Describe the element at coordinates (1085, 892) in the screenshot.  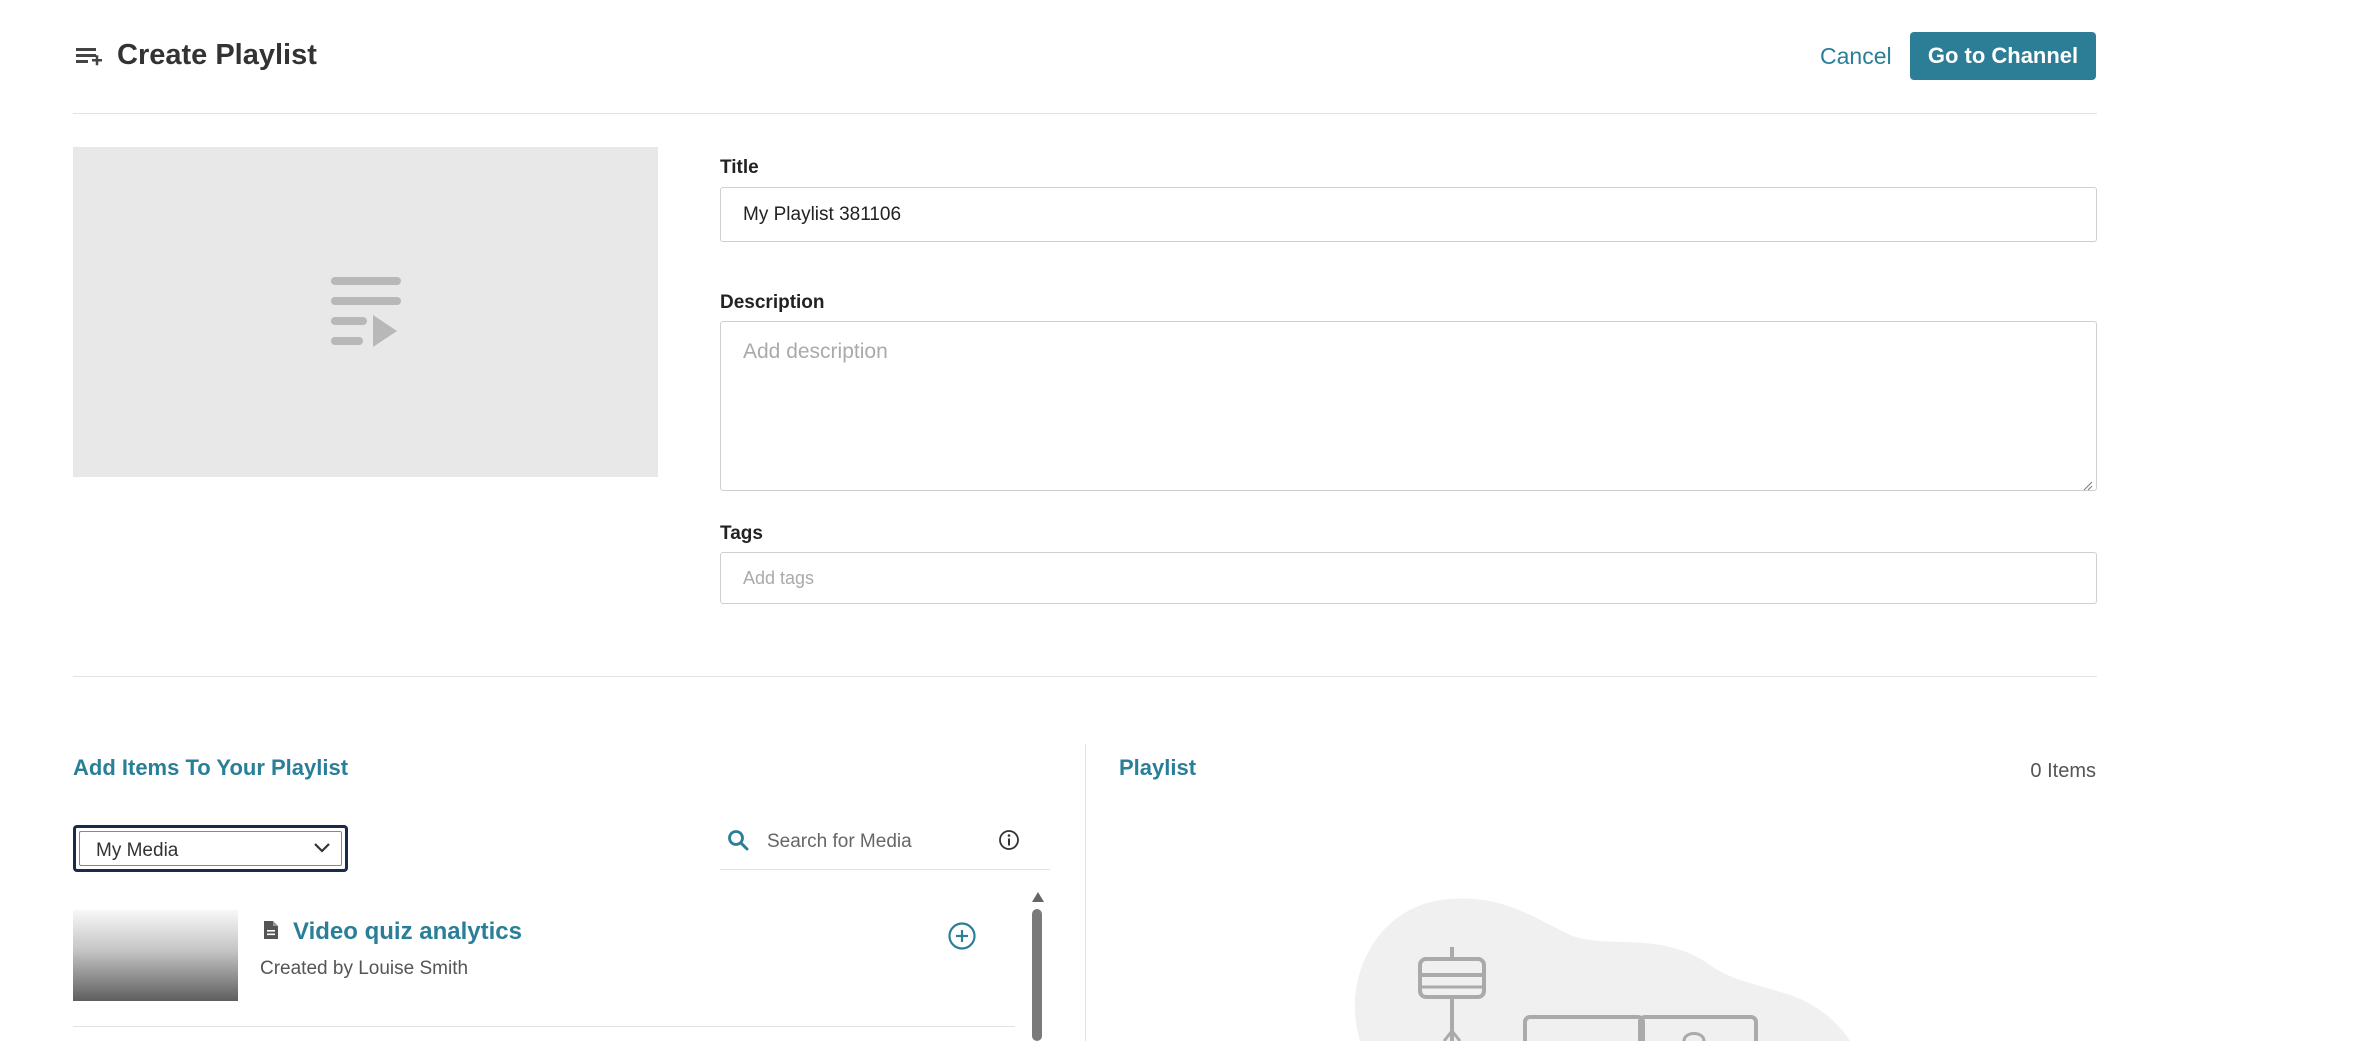
I see `panel-divider` at that location.